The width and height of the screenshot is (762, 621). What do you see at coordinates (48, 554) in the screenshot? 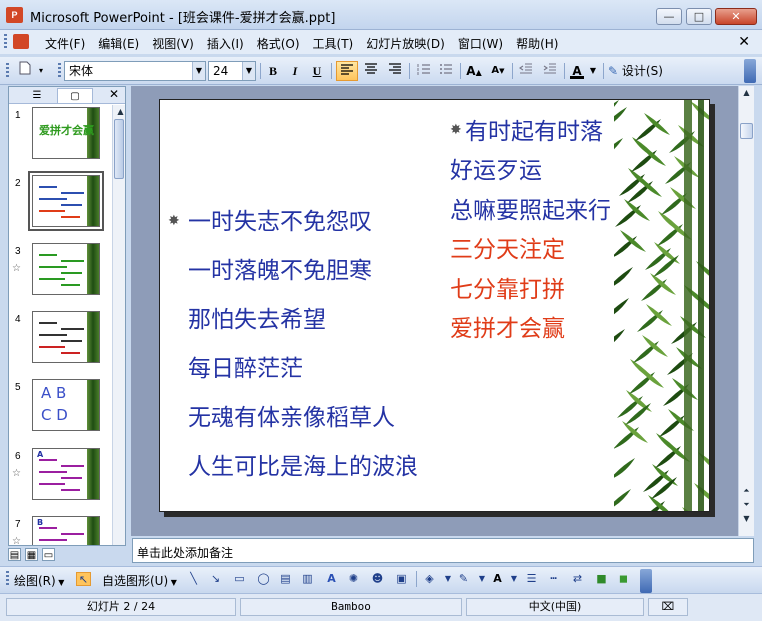
I see `slideshow-view-icon: ▭` at bounding box center [48, 554].